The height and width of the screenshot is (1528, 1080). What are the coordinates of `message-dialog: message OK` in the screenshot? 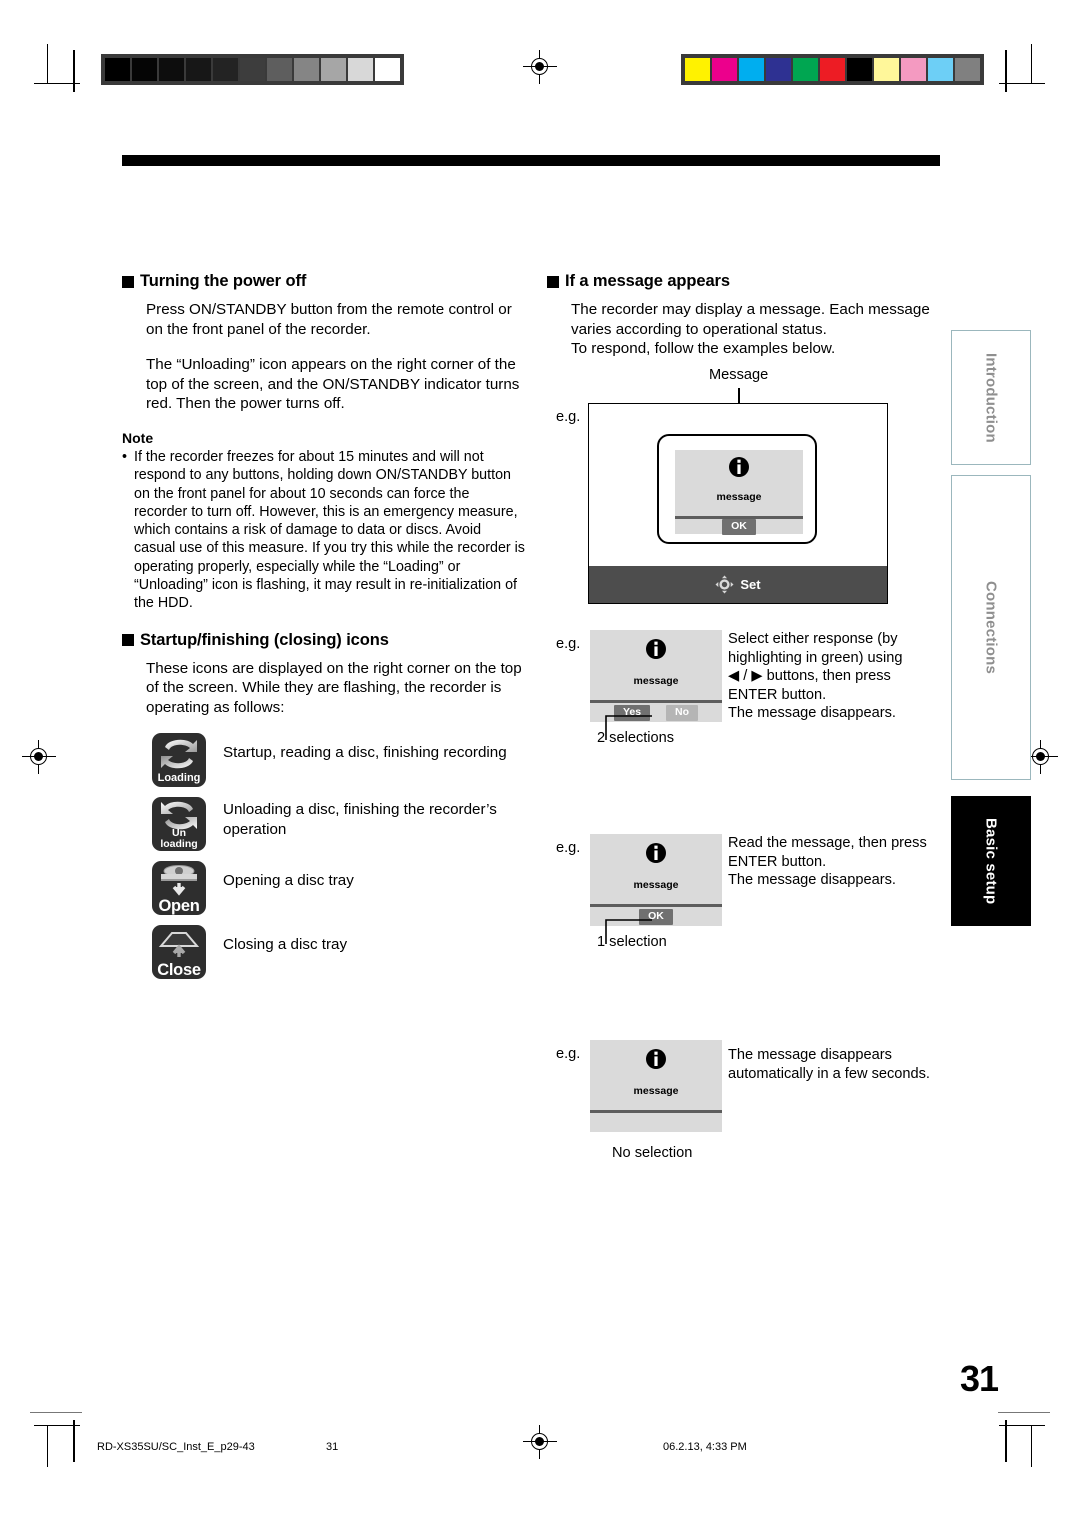 It's located at (737, 489).